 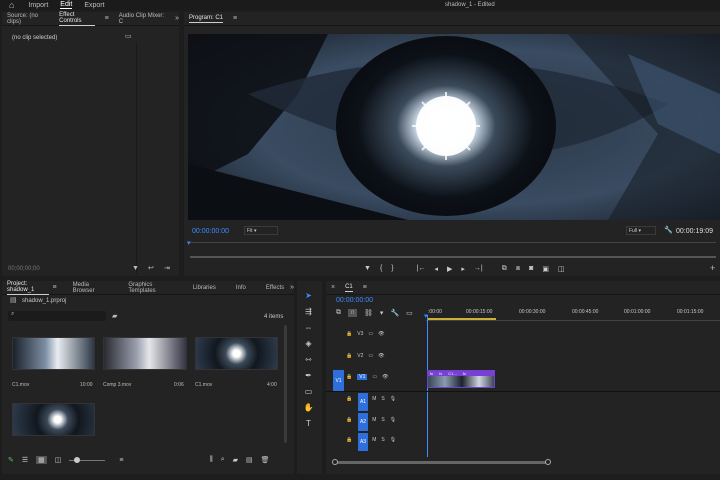 I want to click on wrench-icon: 🔧, so click(x=668, y=230).